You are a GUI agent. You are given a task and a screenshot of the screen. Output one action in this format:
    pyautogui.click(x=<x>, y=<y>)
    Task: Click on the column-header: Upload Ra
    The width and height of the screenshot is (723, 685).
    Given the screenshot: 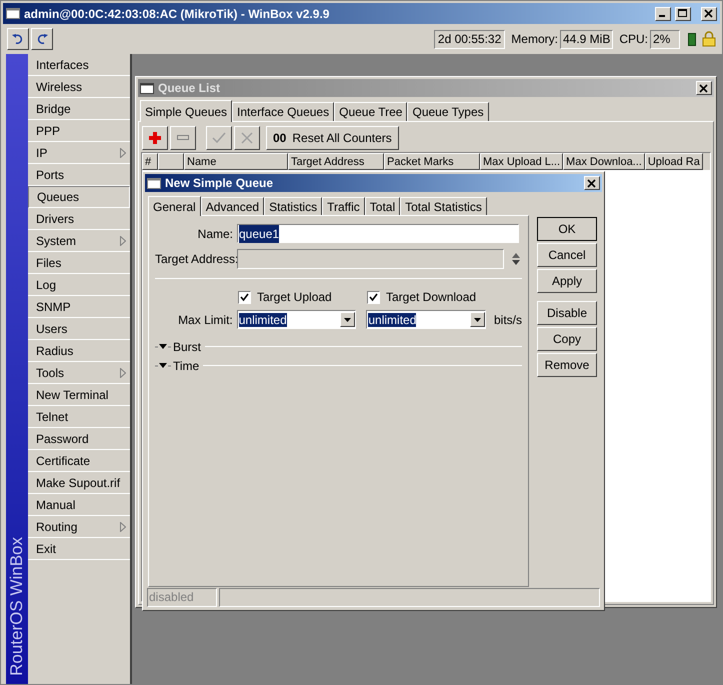 What is the action you would take?
    pyautogui.click(x=673, y=161)
    